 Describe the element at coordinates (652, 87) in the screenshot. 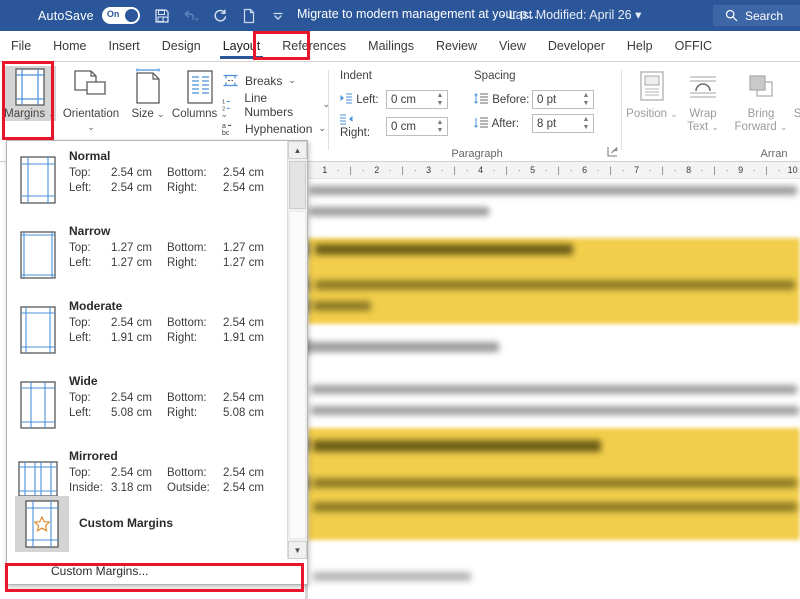

I see `position-icon` at that location.